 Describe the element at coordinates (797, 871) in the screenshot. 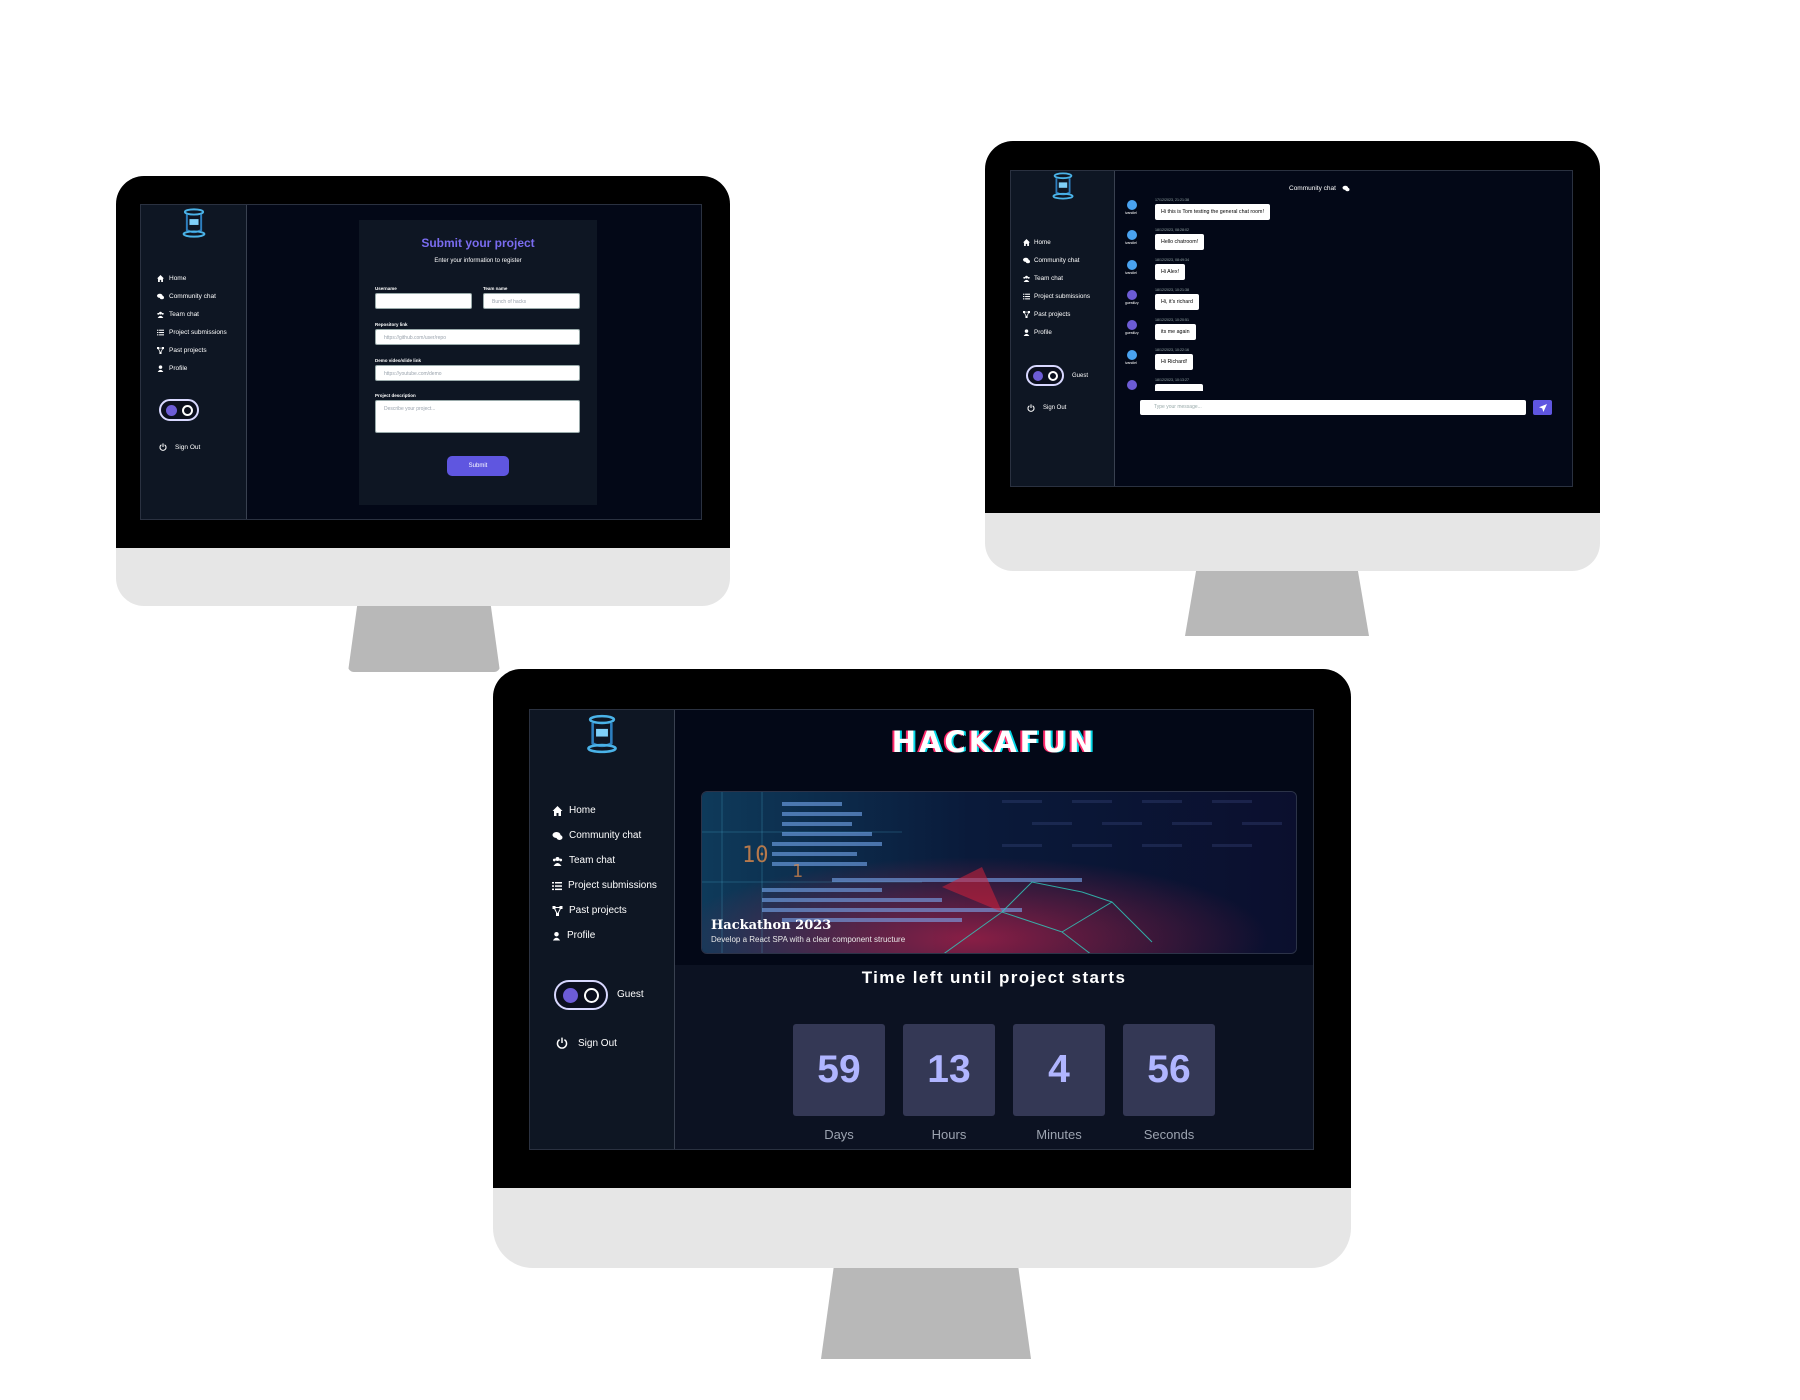

I see `svg-text: 1` at that location.